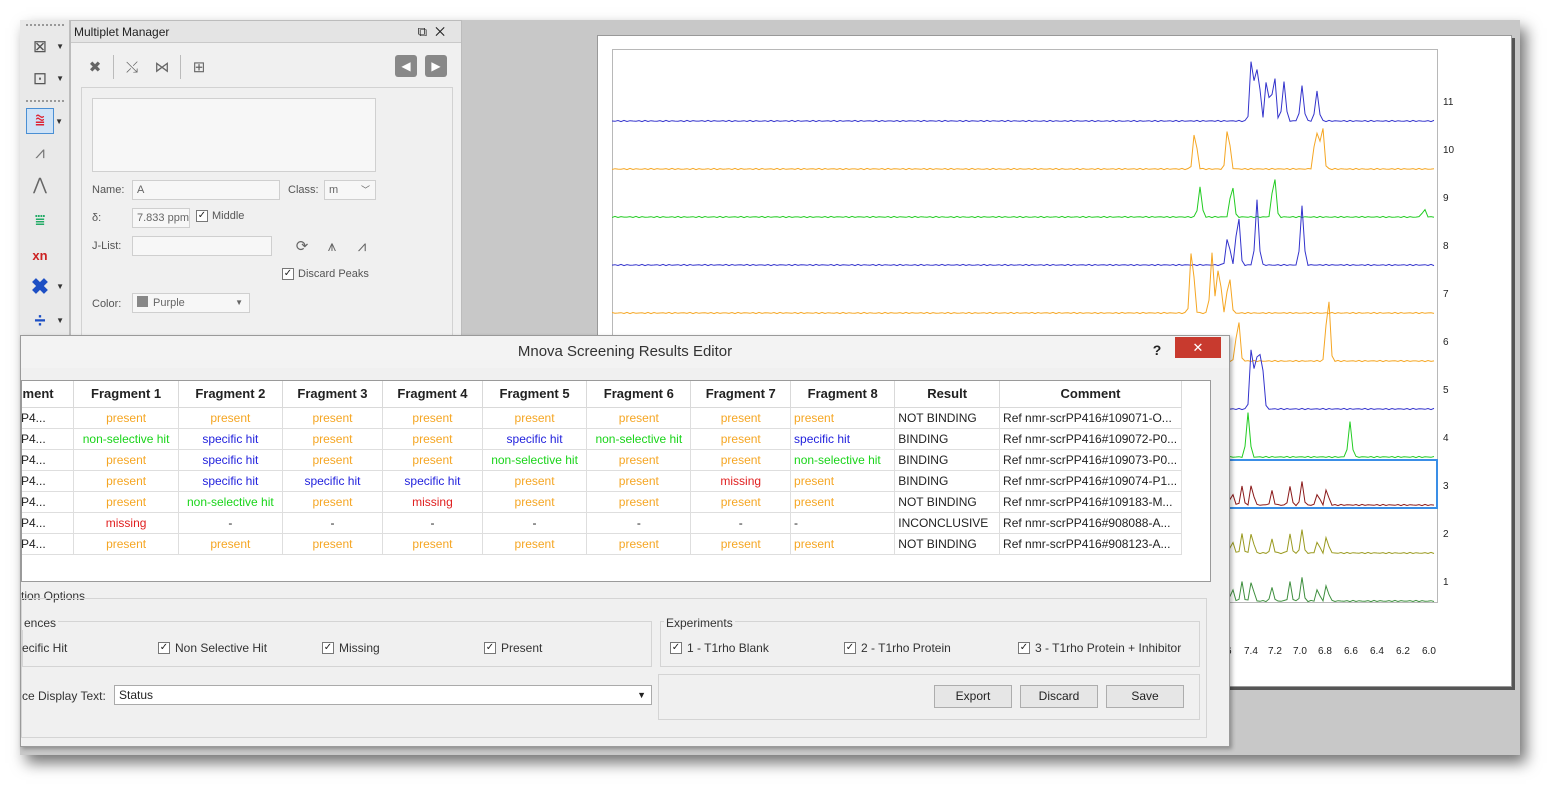  I want to click on discard-button: Discard, so click(1059, 696).